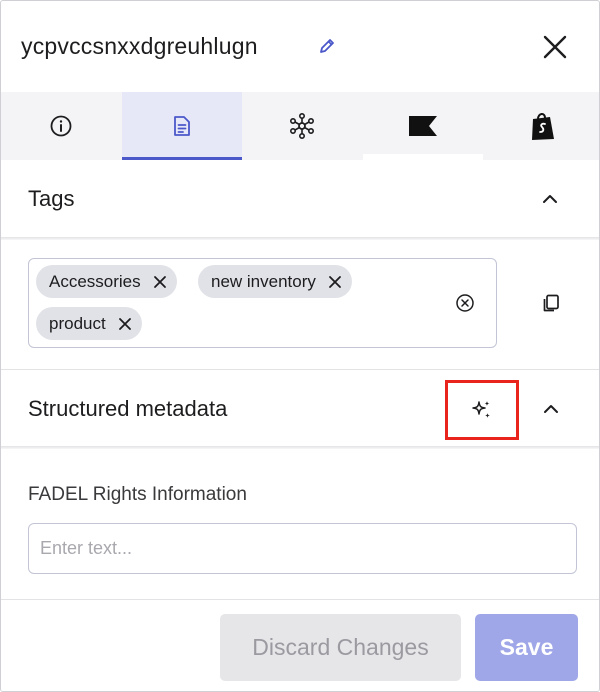 Image resolution: width=600 pixels, height=692 pixels. Describe the element at coordinates (551, 303) in the screenshot. I see `copy-icon` at that location.